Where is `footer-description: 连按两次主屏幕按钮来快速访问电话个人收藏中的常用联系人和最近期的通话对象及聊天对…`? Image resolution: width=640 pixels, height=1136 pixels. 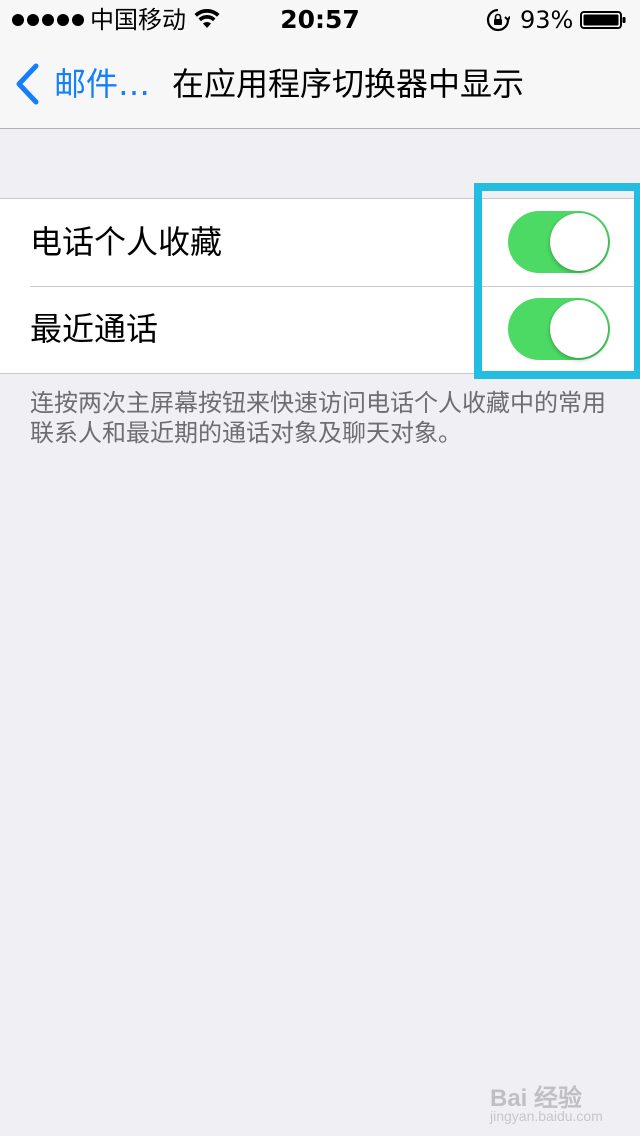 footer-description: 连按两次主屏幕按钮来快速访问电话个人收藏中的常用联系人和最近期的通话对象及聊天对… is located at coordinates (318, 418).